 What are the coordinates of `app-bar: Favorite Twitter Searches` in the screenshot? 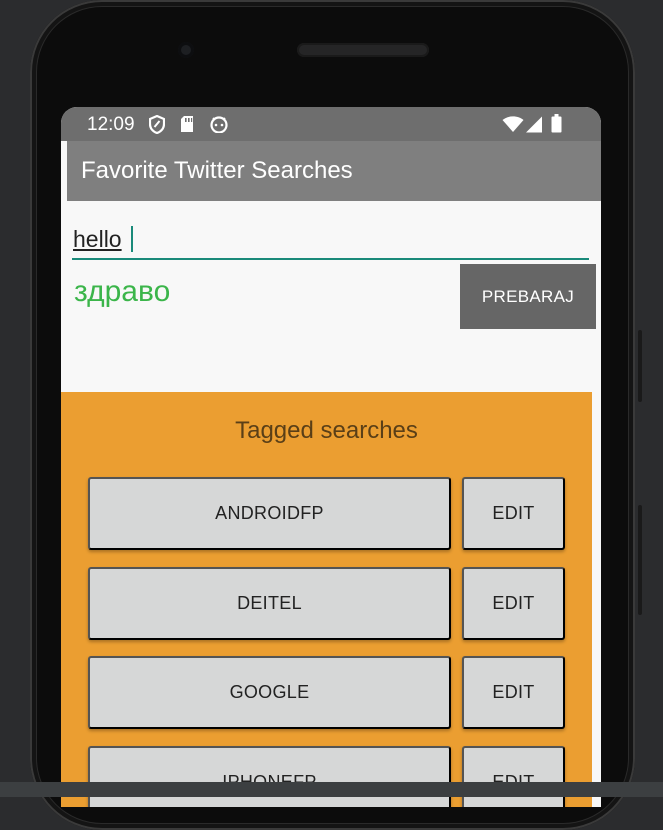 It's located at (334, 171).